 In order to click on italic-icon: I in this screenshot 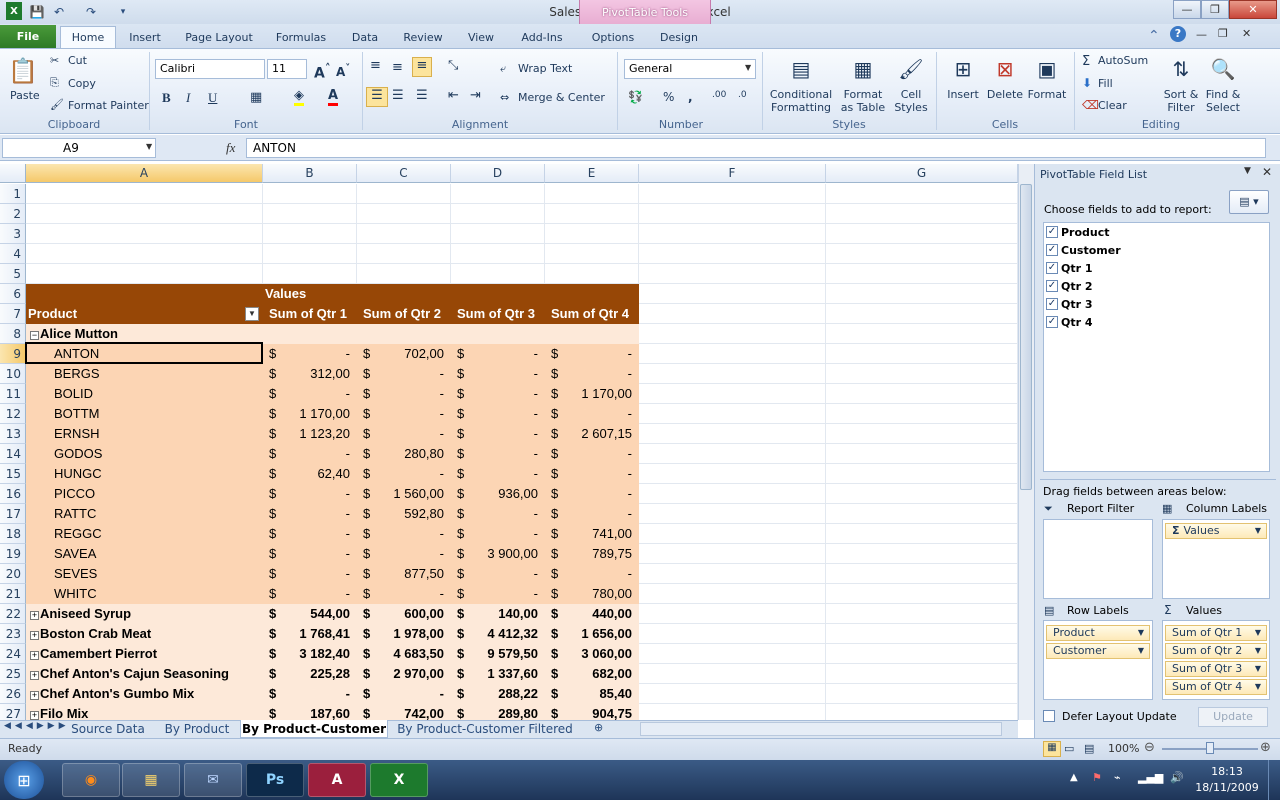, I will do `click(188, 98)`.